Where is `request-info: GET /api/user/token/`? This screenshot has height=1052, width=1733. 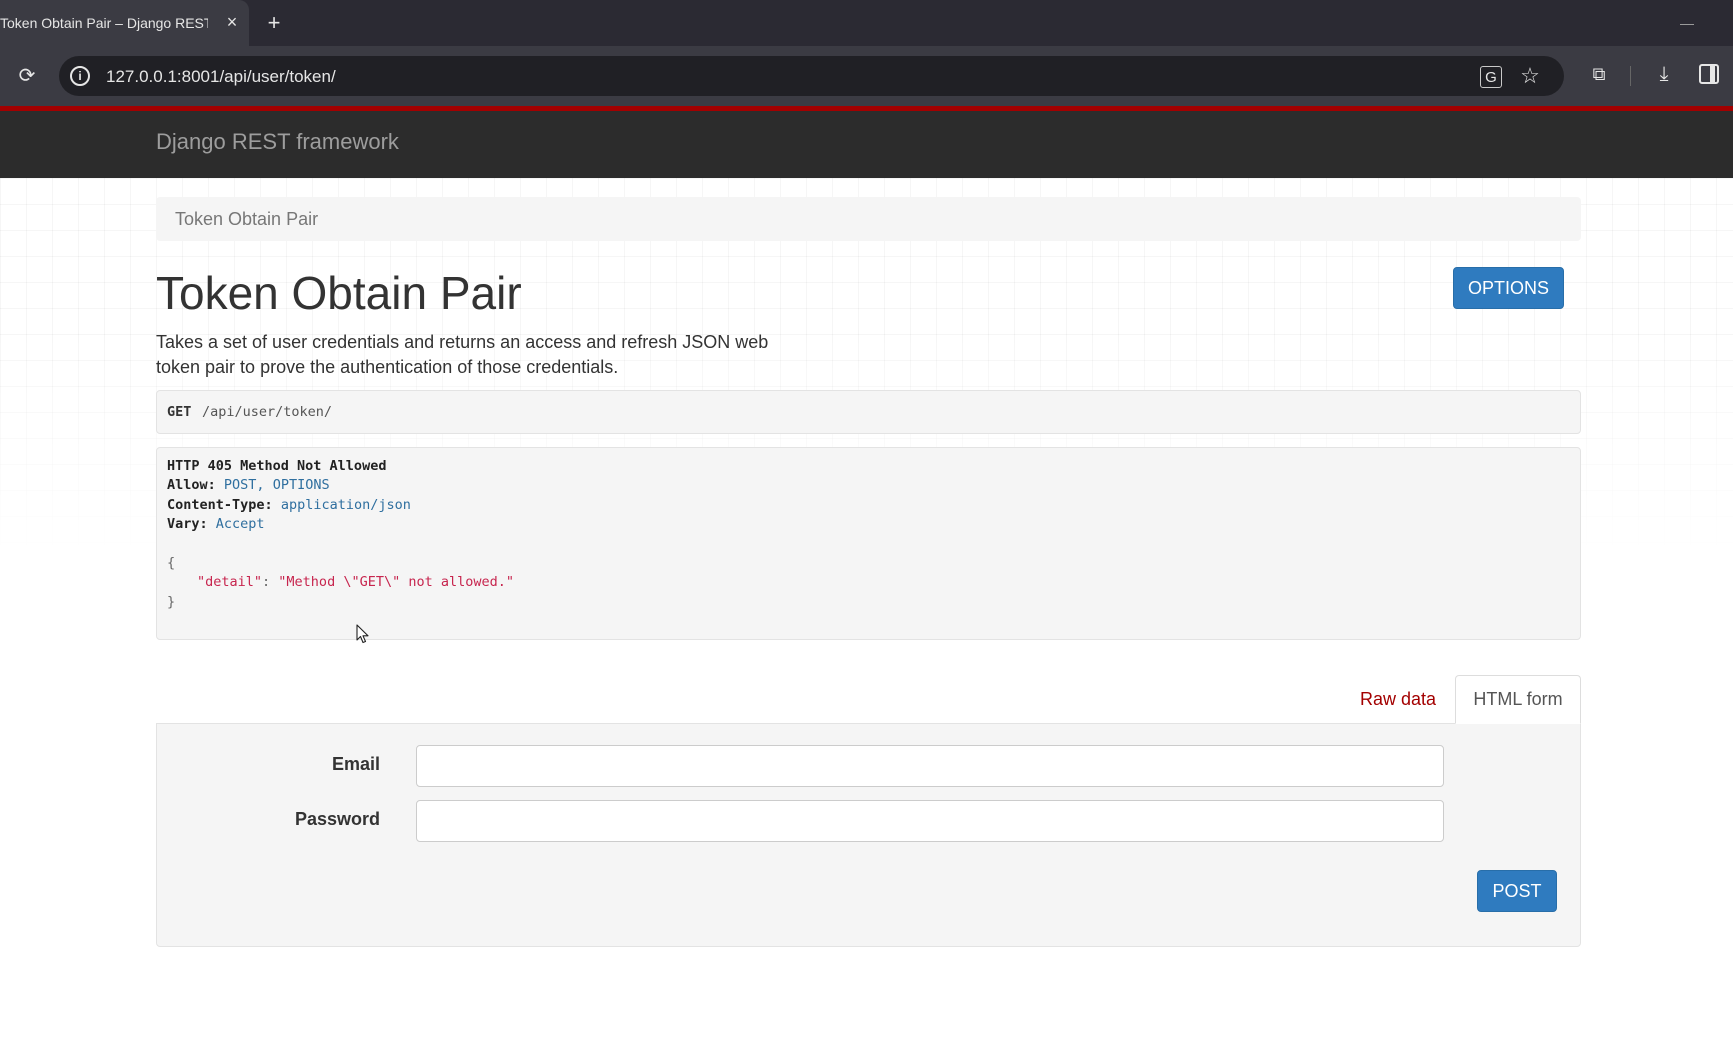 request-info: GET /api/user/token/ is located at coordinates (868, 412).